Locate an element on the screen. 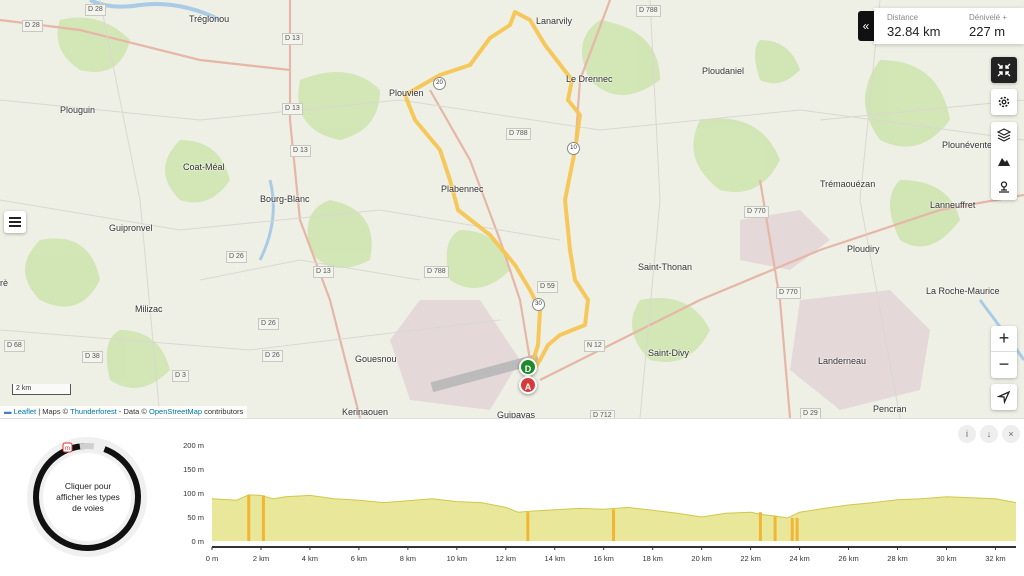  leaflet-link: Leaflet is located at coordinates (25, 411).